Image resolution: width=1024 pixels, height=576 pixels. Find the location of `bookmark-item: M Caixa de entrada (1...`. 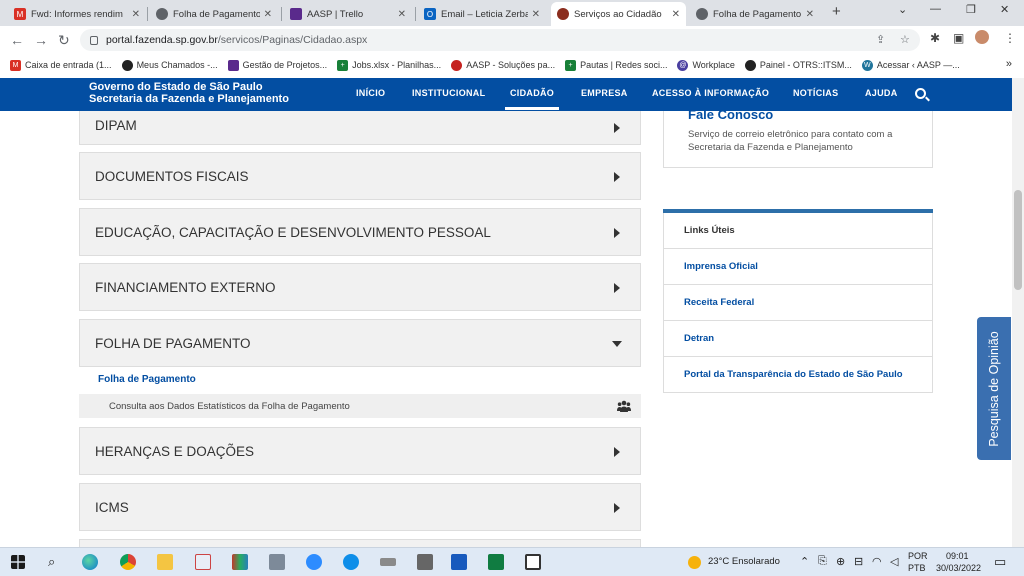

bookmark-item: M Caixa de entrada (1... is located at coordinates (61, 65).